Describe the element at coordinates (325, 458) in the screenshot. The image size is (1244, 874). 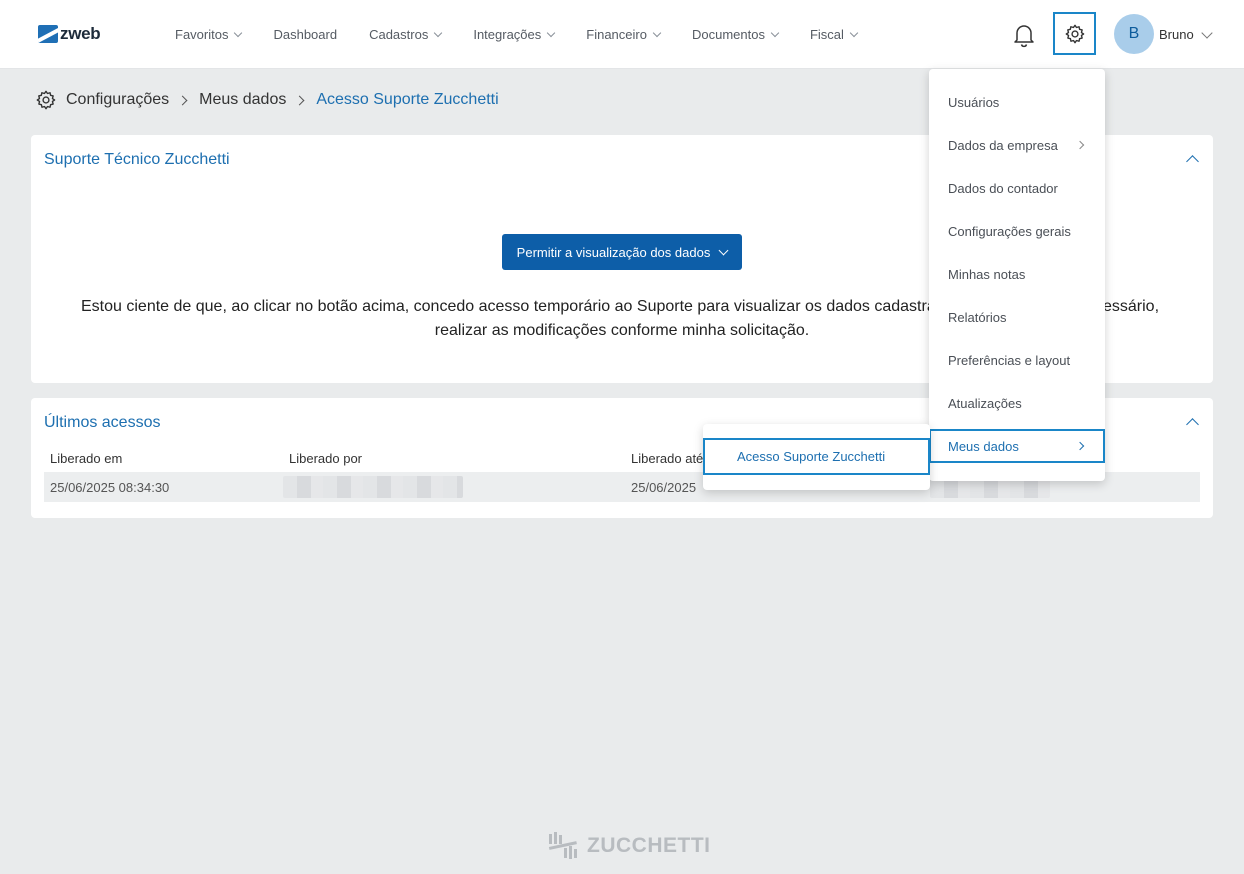
I see `column-header: Liberado por` at that location.